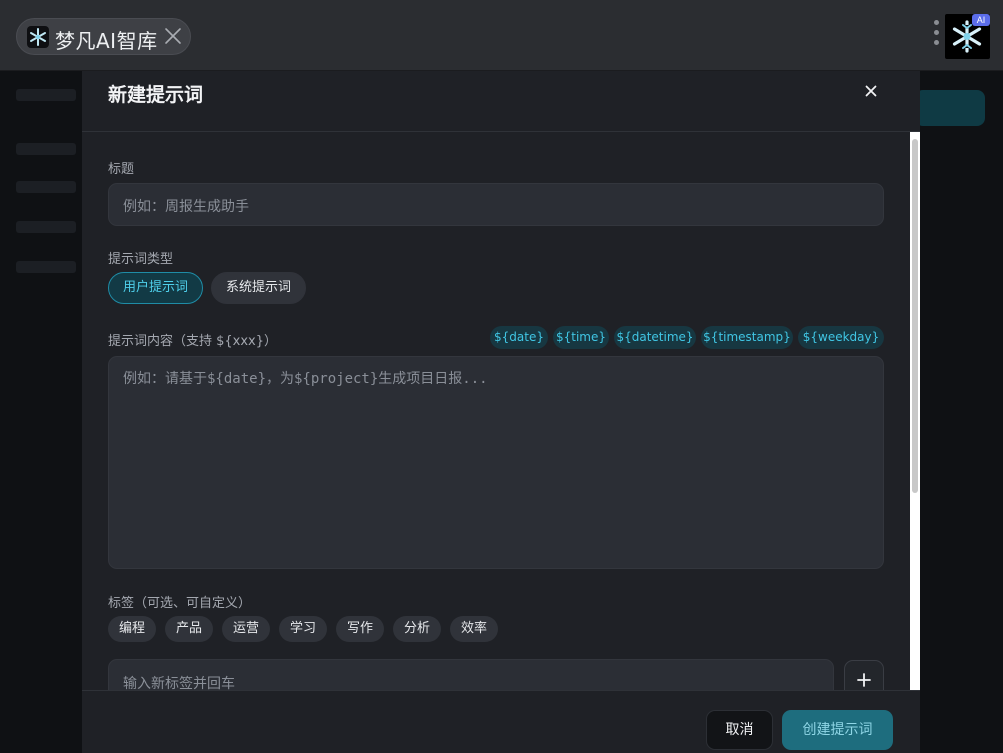 Image resolution: width=1003 pixels, height=753 pixels. I want to click on snowflake-logo-icon, so click(38, 37).